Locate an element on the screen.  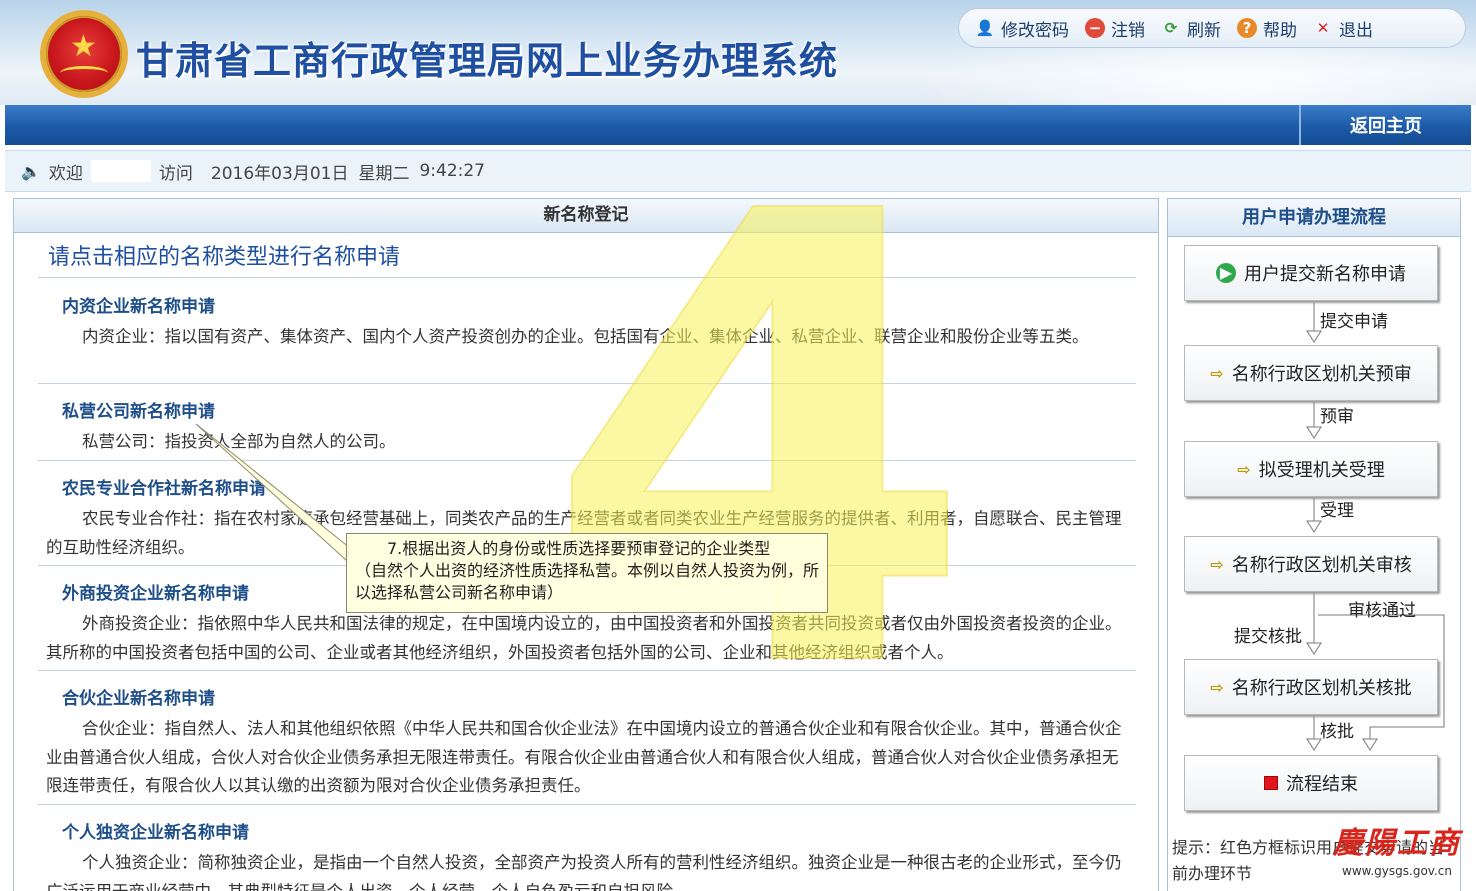
welcome-visit: 访问 is located at coordinates (175, 173).